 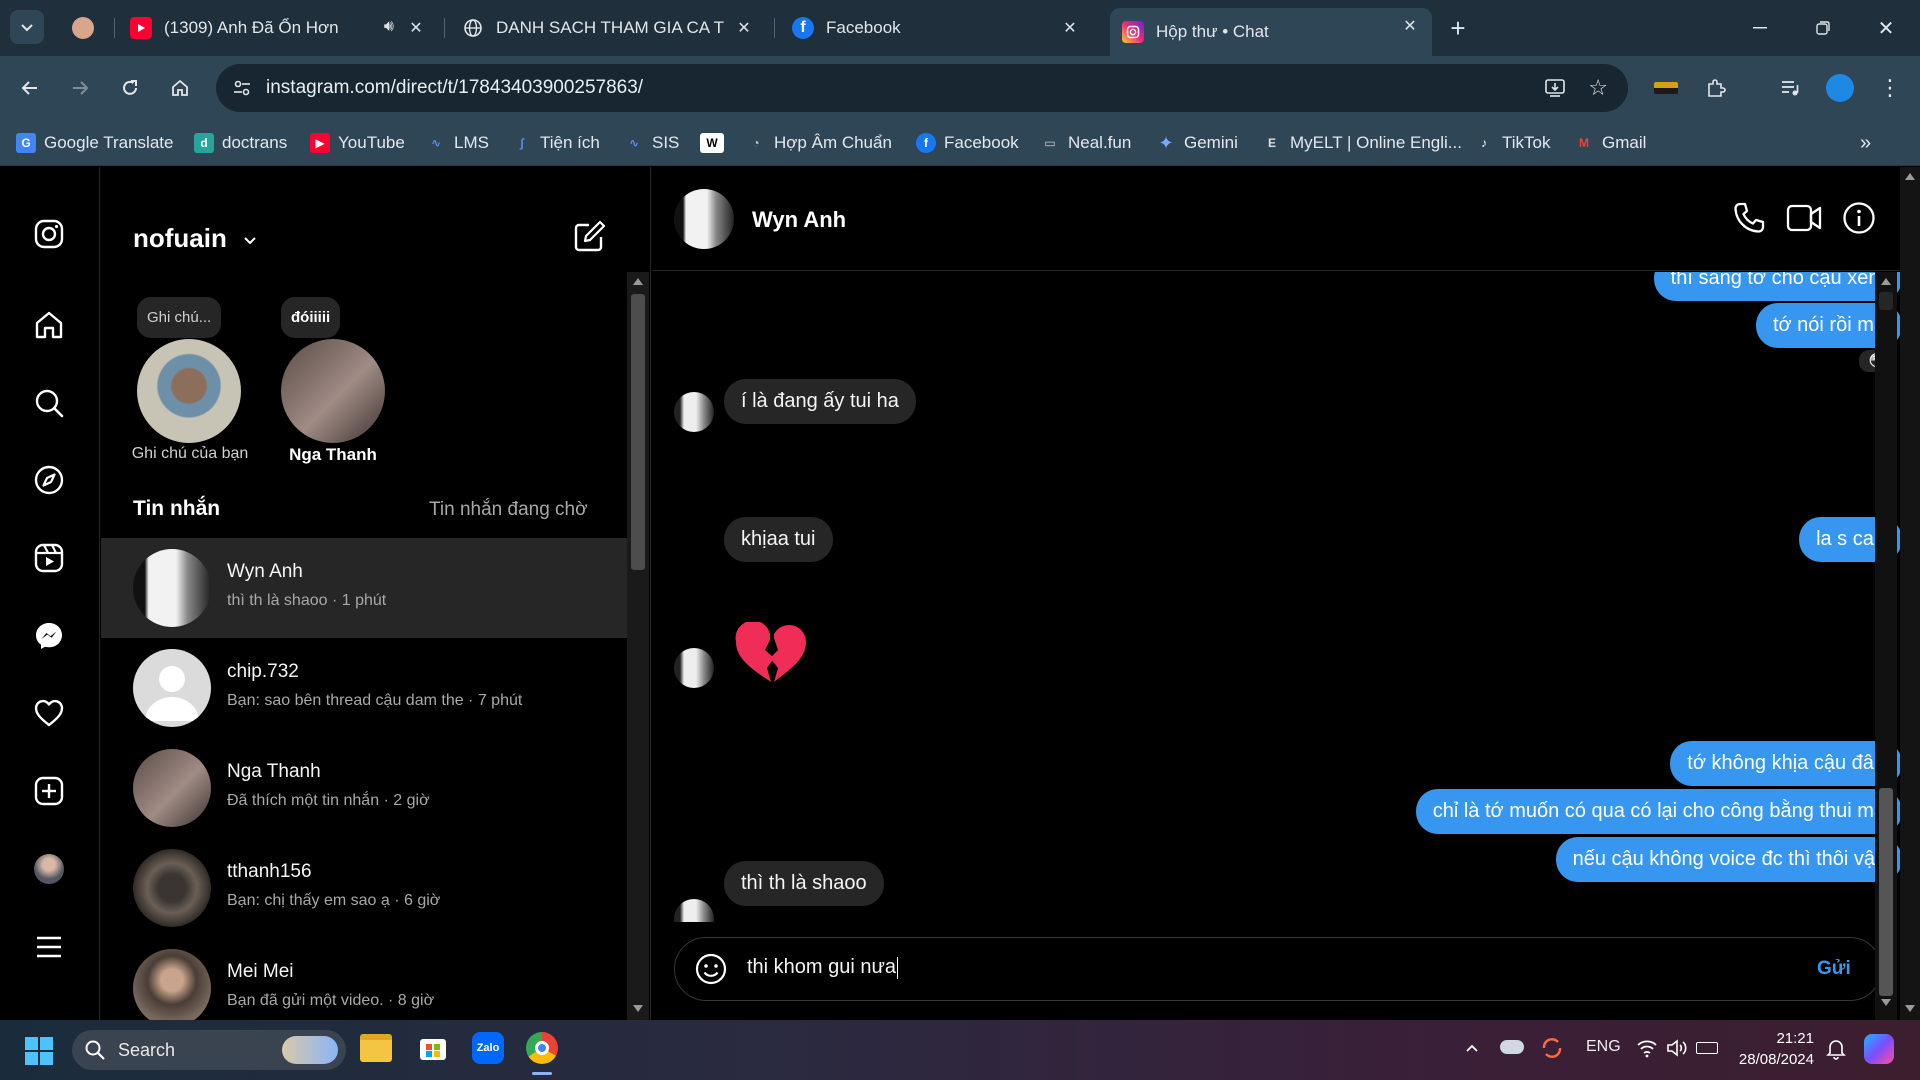 What do you see at coordinates (1598, 88) in the screenshot?
I see `bookmark-star-icon: ☆` at bounding box center [1598, 88].